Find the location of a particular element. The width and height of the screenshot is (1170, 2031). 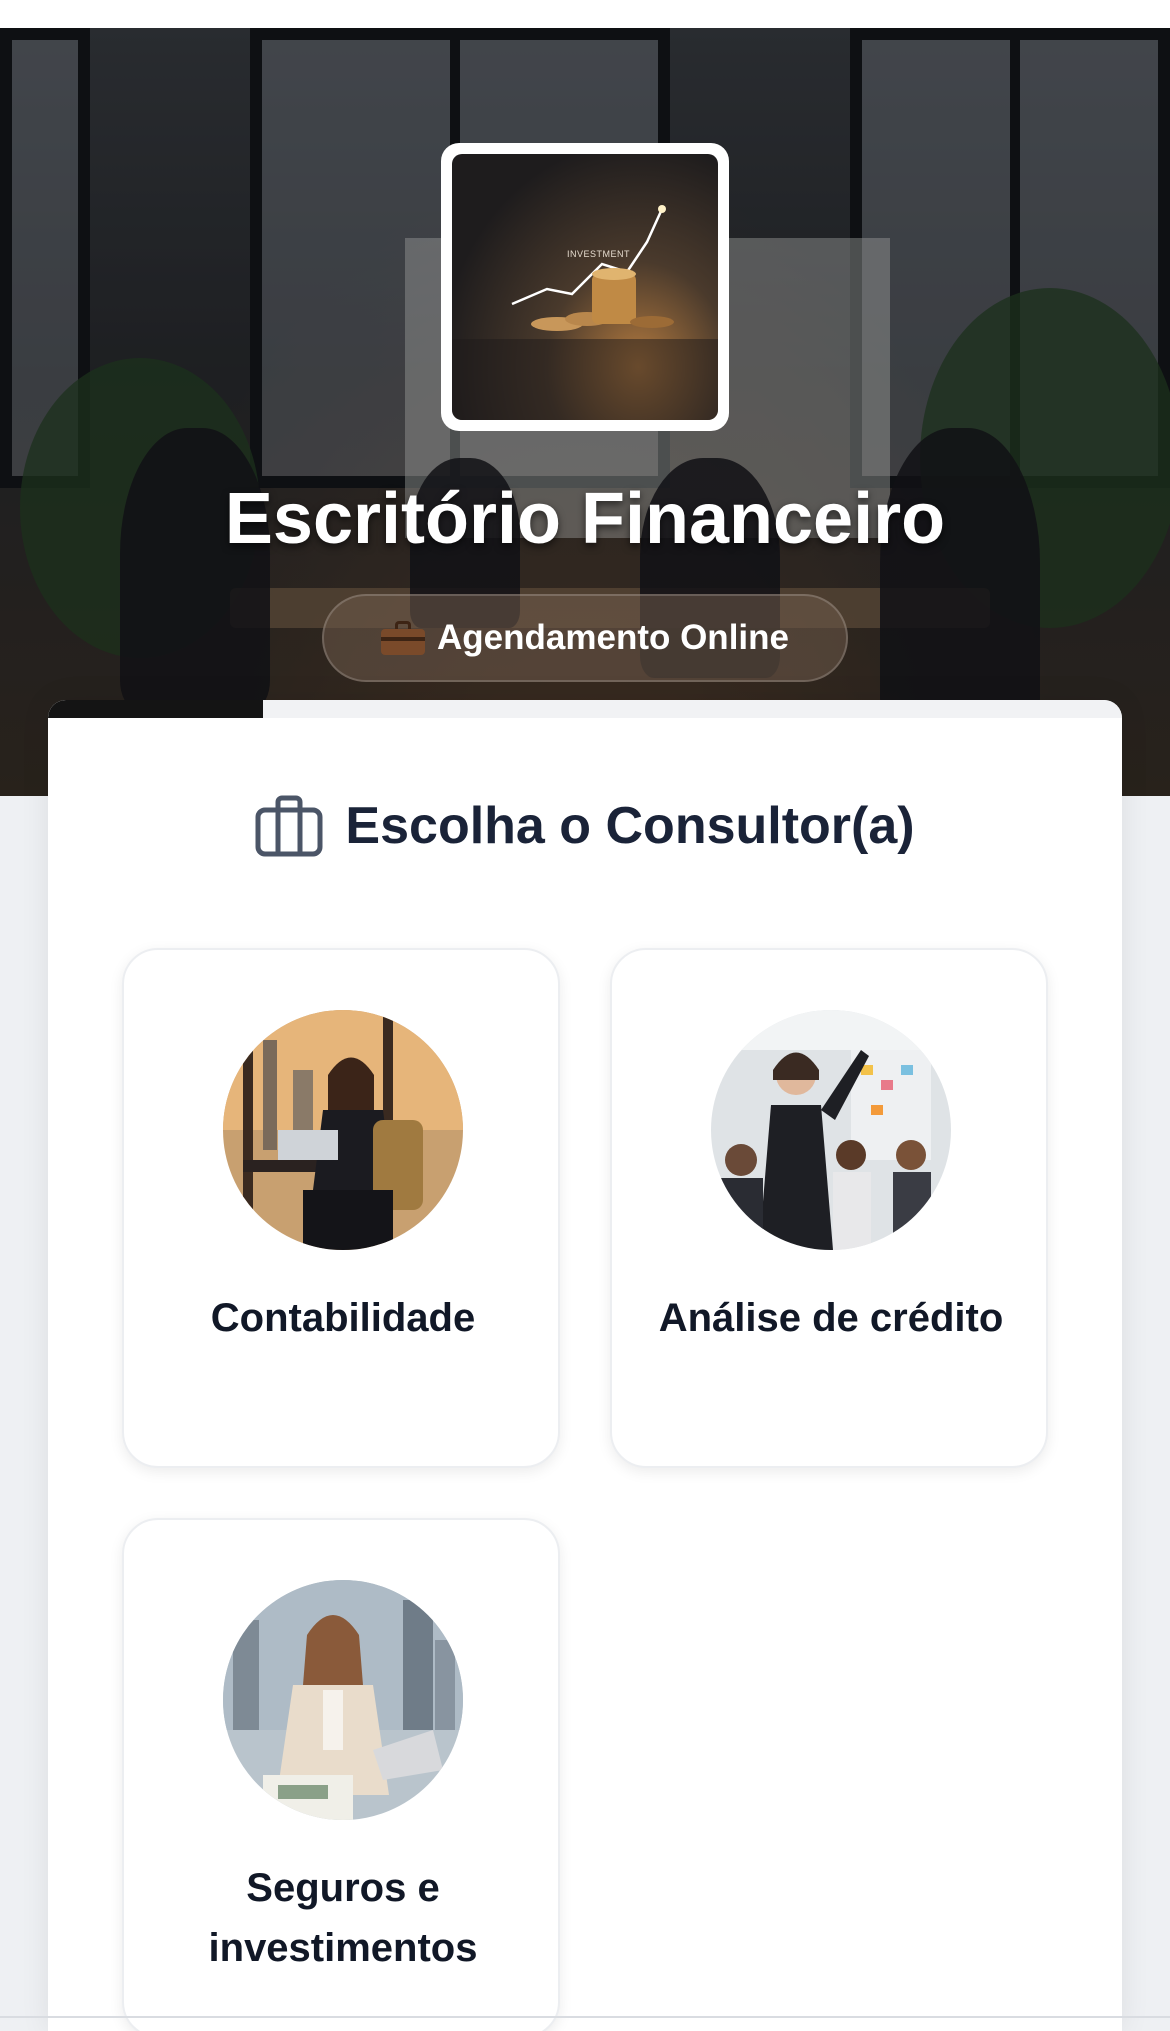

consultant-card-contabilidade: Contabilidade is located at coordinates (341, 1208).